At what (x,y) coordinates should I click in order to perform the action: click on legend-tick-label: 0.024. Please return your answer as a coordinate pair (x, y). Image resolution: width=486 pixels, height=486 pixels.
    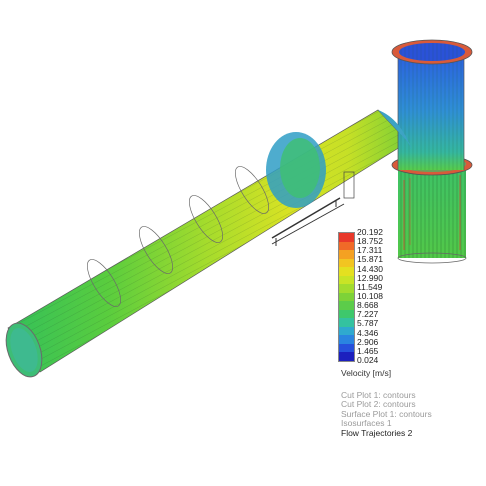
    Looking at the image, I should click on (368, 360).